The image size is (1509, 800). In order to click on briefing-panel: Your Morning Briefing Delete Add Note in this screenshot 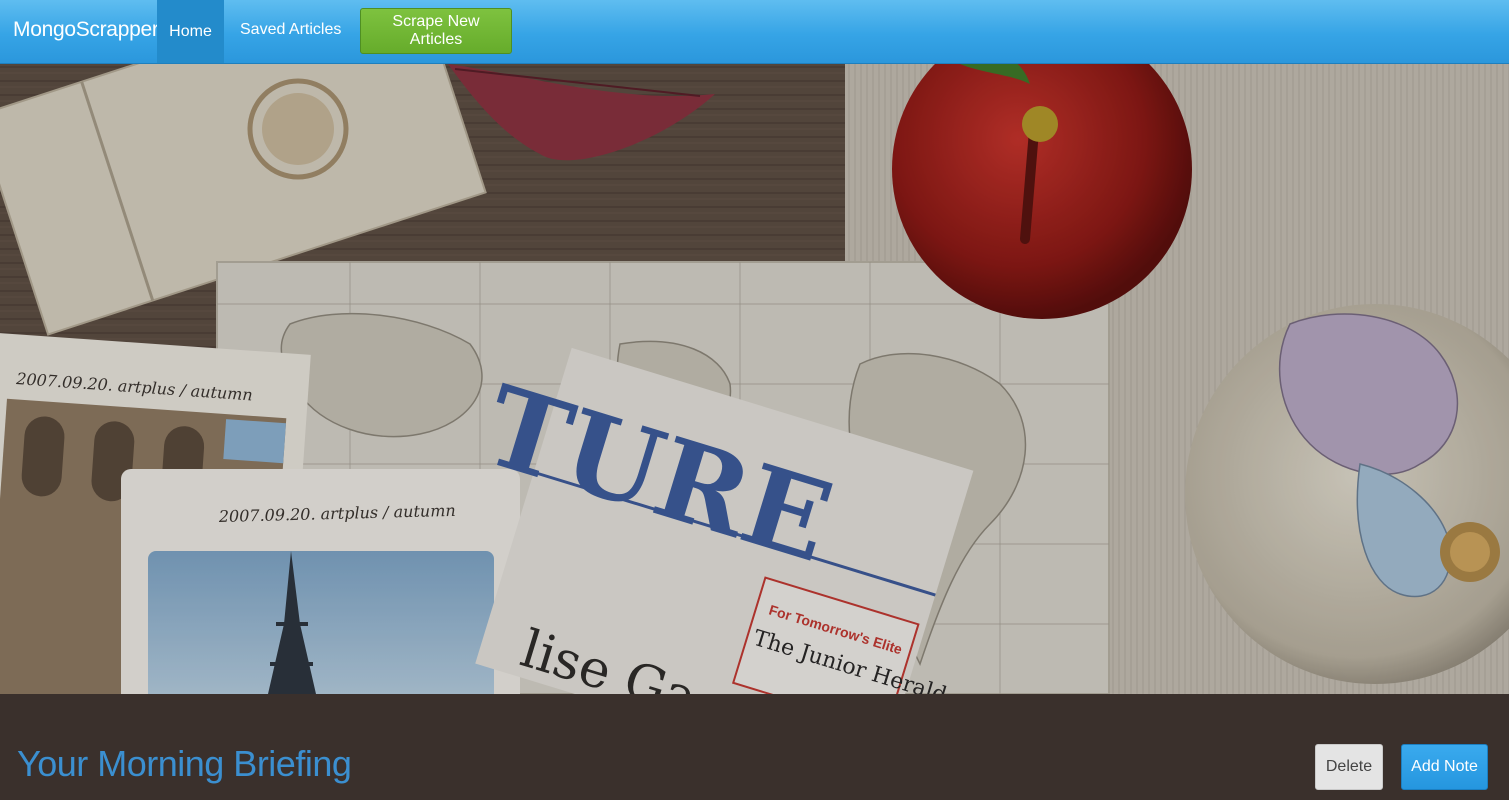, I will do `click(754, 747)`.